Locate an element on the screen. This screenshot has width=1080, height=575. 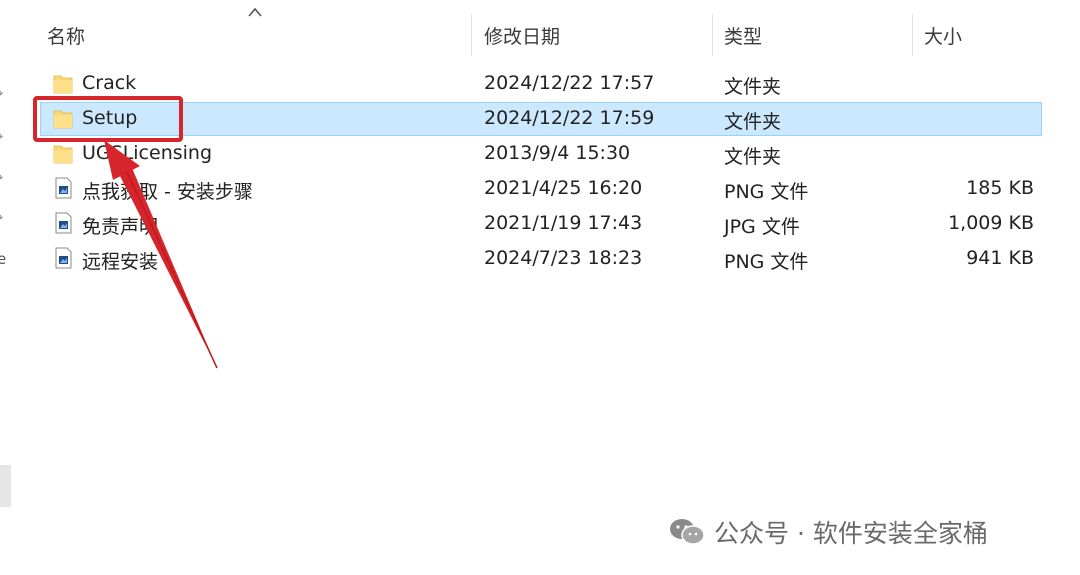
file-size: 185 KB is located at coordinates (1000, 188).